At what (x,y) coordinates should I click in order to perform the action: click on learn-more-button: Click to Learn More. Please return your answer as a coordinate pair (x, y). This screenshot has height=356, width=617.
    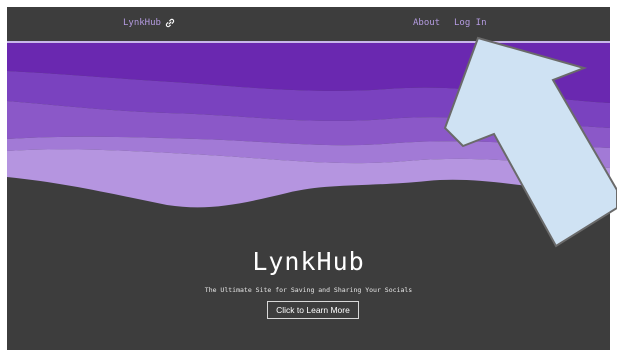
    Looking at the image, I should click on (313, 310).